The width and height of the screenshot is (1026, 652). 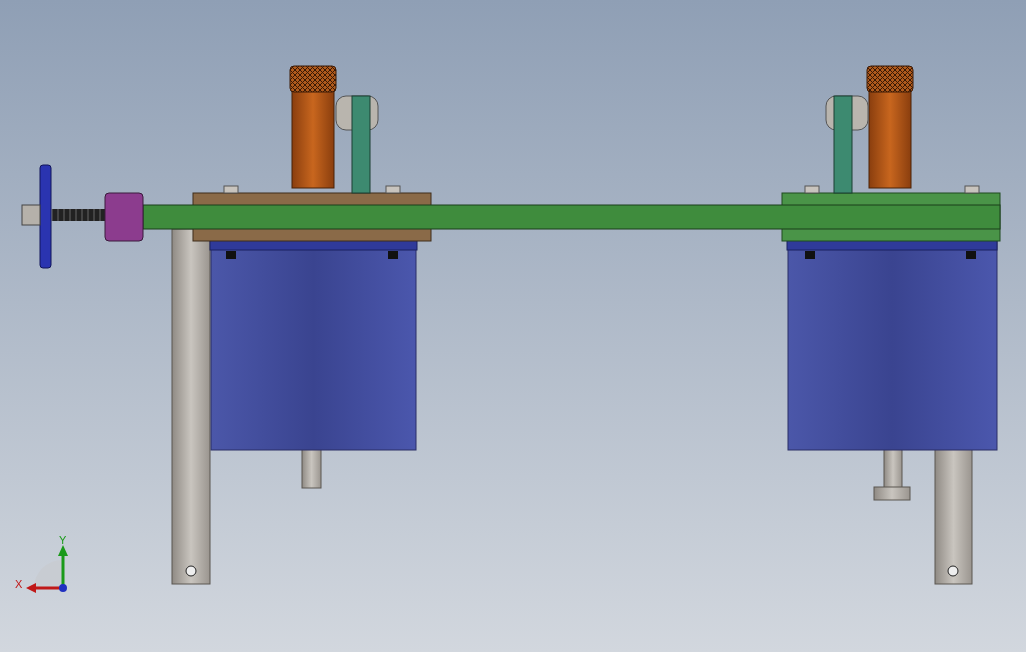 What do you see at coordinates (63, 540) in the screenshot?
I see `y-axis-label: Y` at bounding box center [63, 540].